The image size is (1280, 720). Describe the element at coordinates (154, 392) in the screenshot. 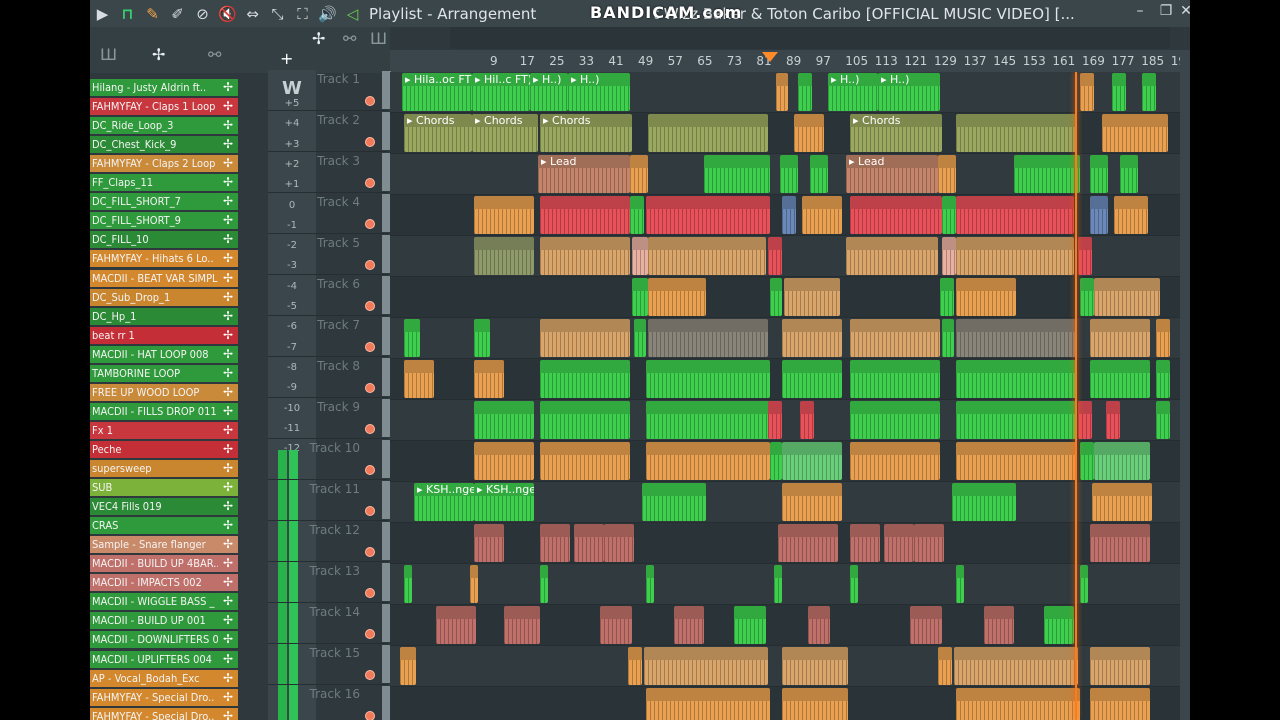

I see `channel-label: FREE UP WOOD LOOP` at that location.